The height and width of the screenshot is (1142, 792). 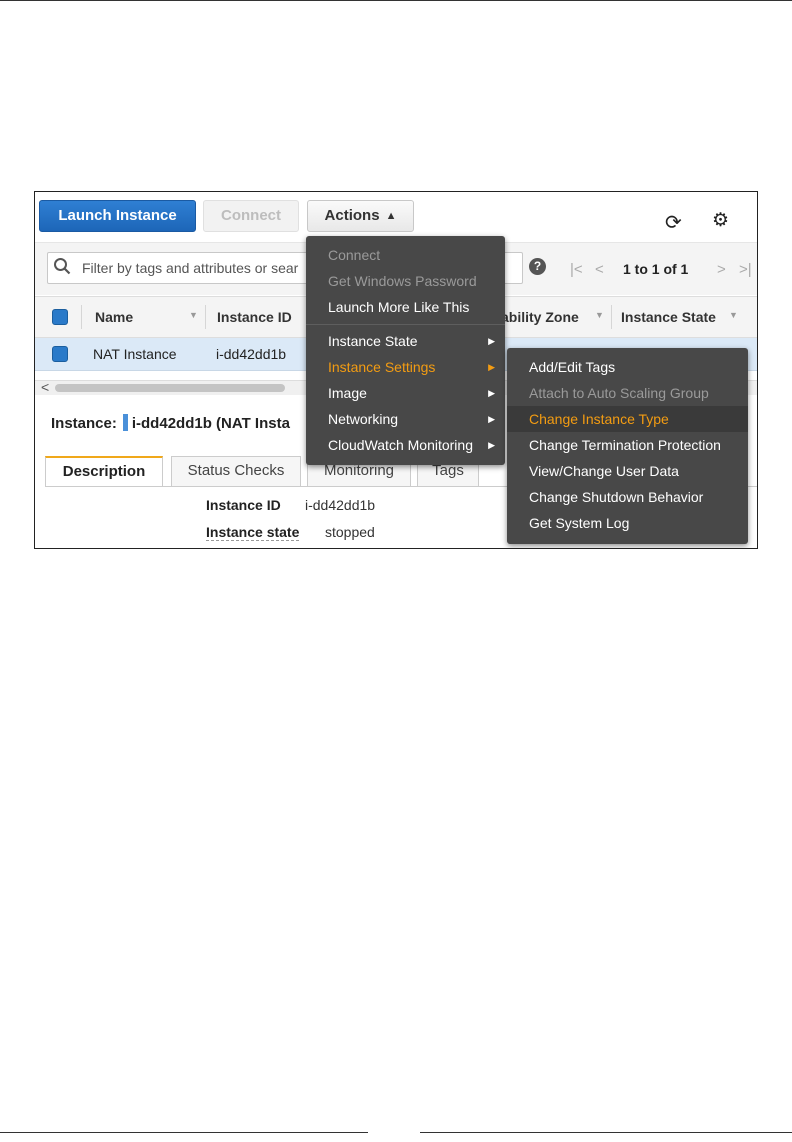 I want to click on footer-rule-right, so click(x=606, y=1132).